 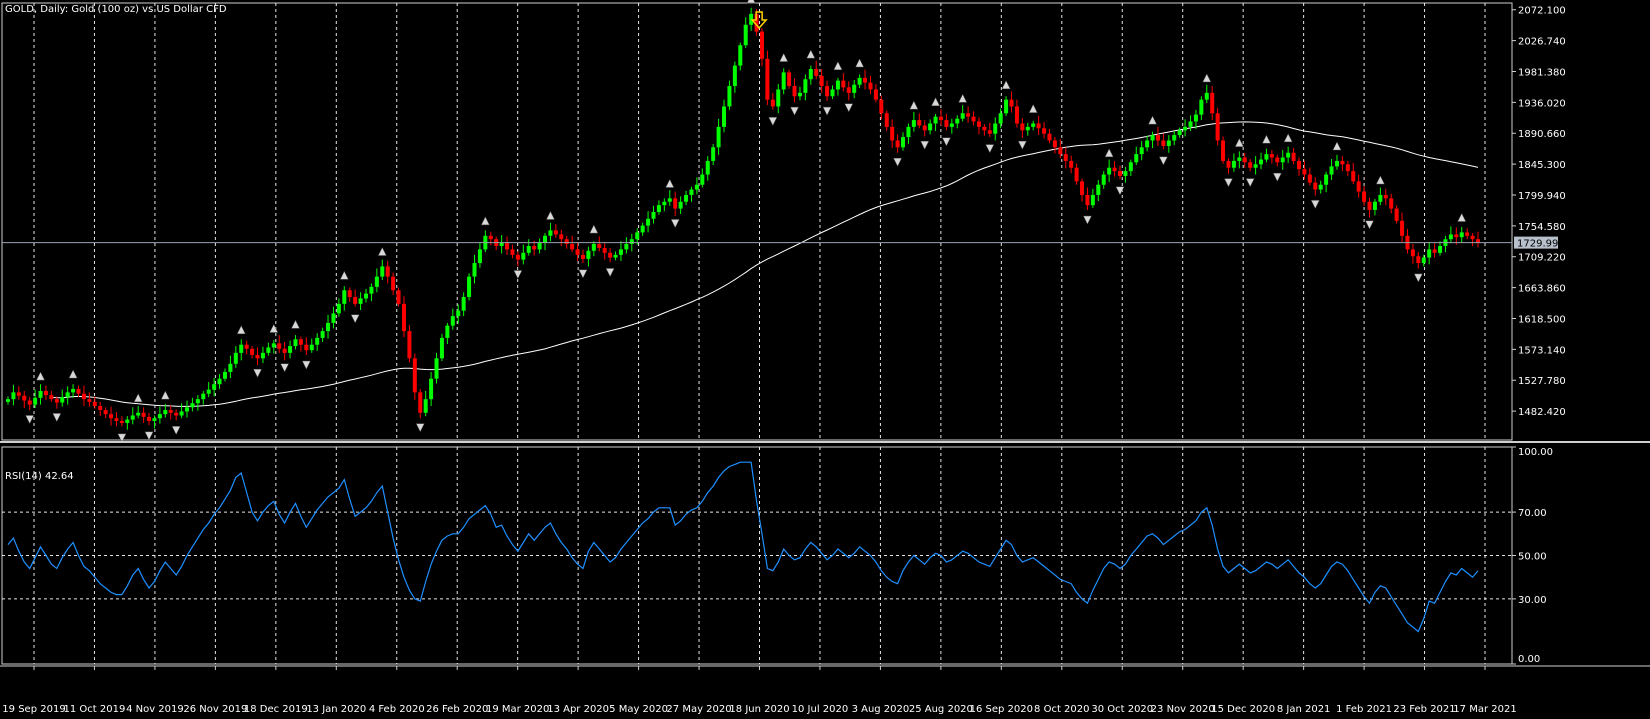 What do you see at coordinates (1542, 227) in the screenshot?
I see `price-tick-label: 1754.580` at bounding box center [1542, 227].